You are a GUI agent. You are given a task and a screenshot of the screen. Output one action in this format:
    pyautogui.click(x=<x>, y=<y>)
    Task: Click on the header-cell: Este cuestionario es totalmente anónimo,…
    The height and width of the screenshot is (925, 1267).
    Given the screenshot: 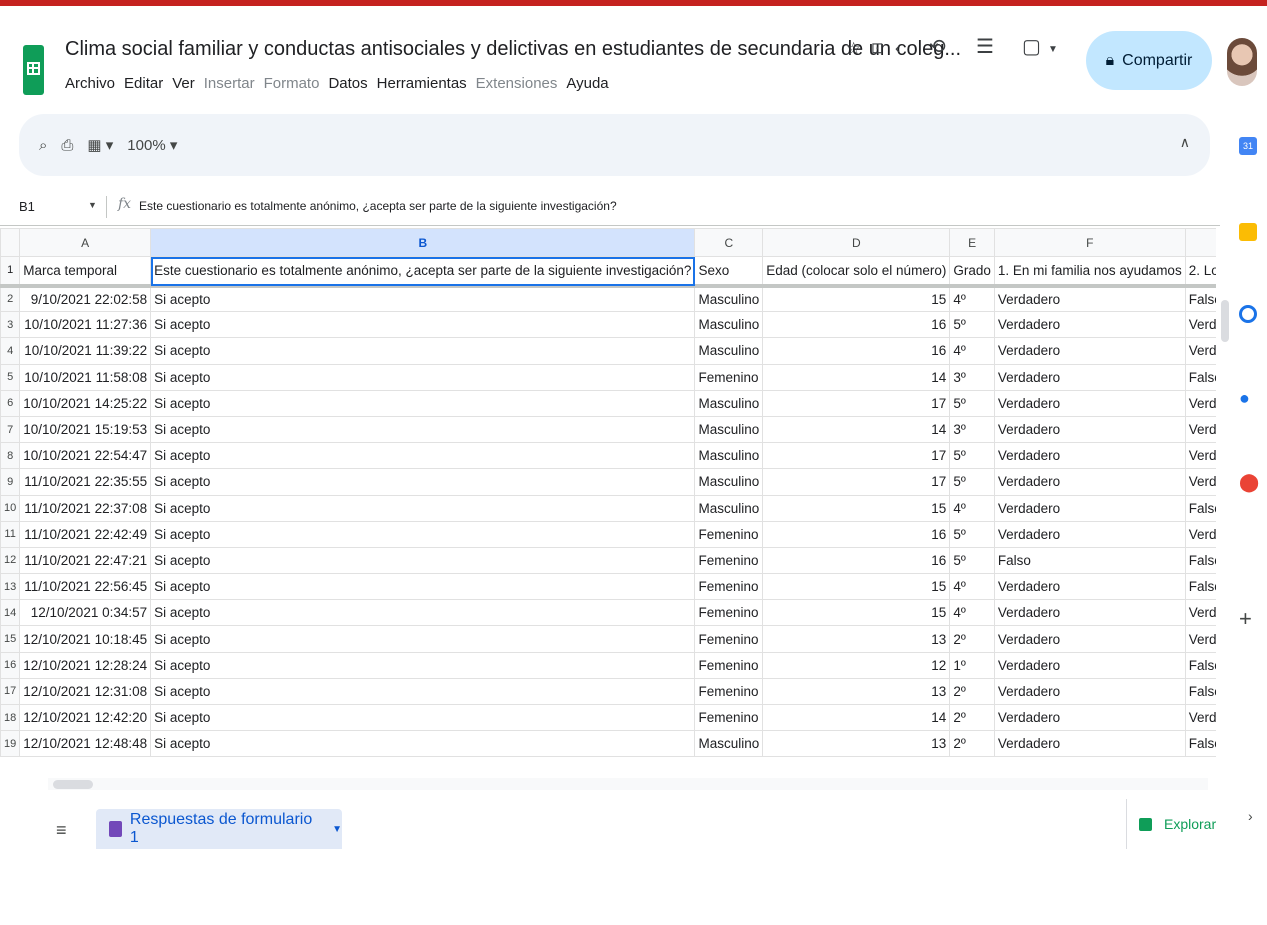 What is the action you would take?
    pyautogui.click(x=423, y=272)
    